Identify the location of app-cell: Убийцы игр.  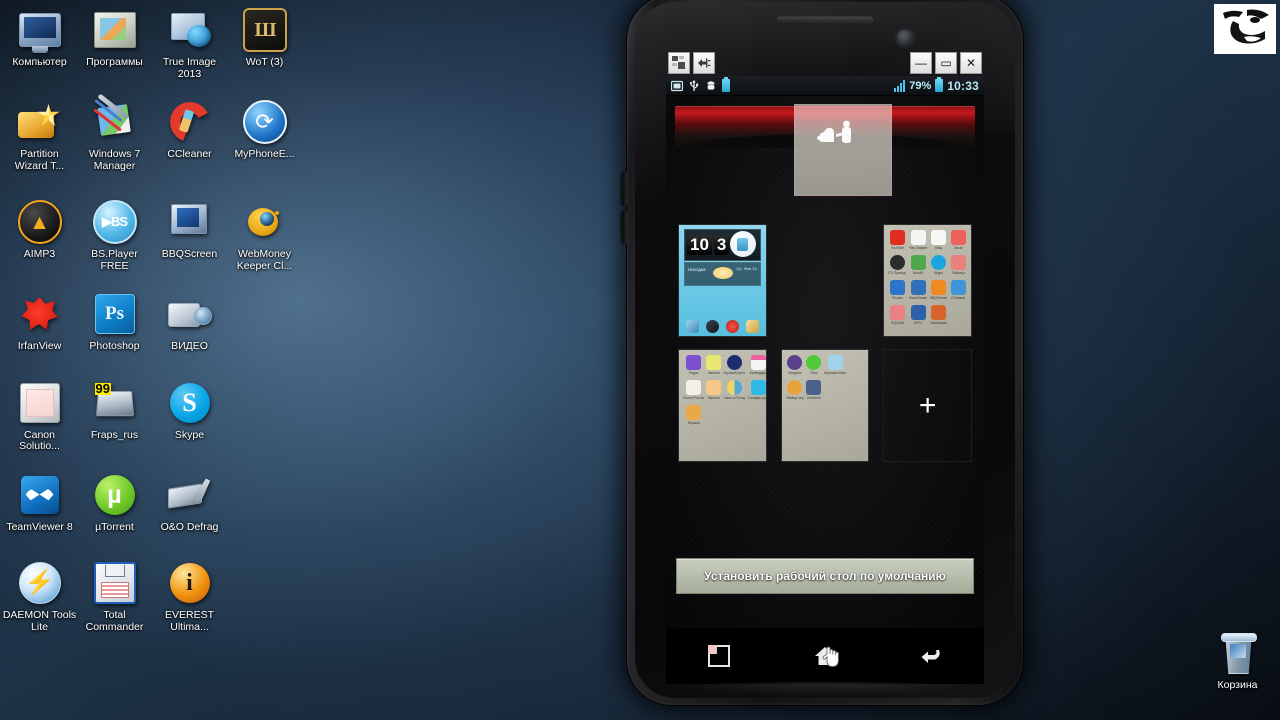
(795, 390).